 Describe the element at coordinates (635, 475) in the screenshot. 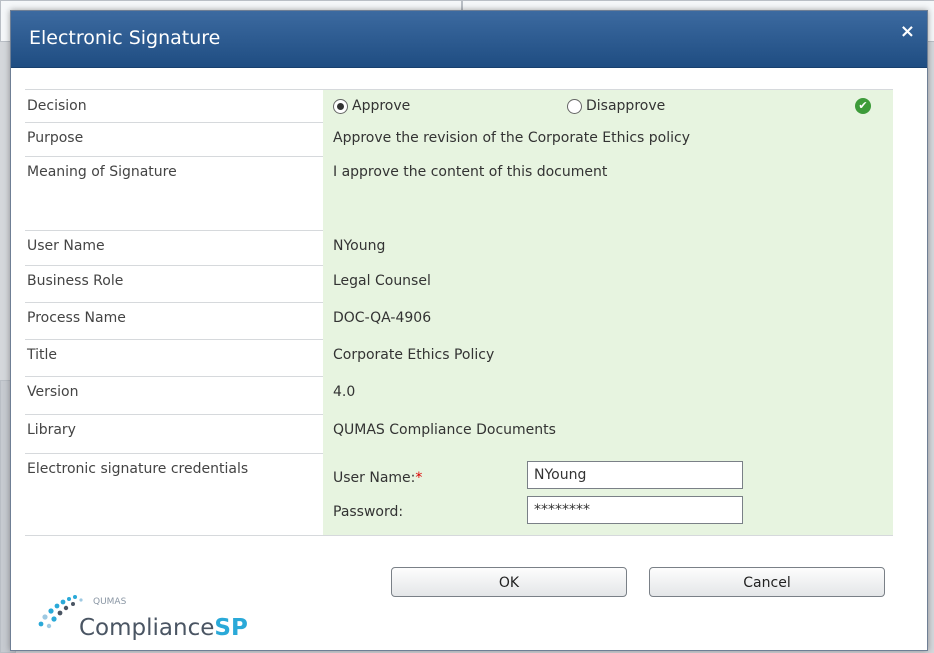

I see `user-name-input` at that location.